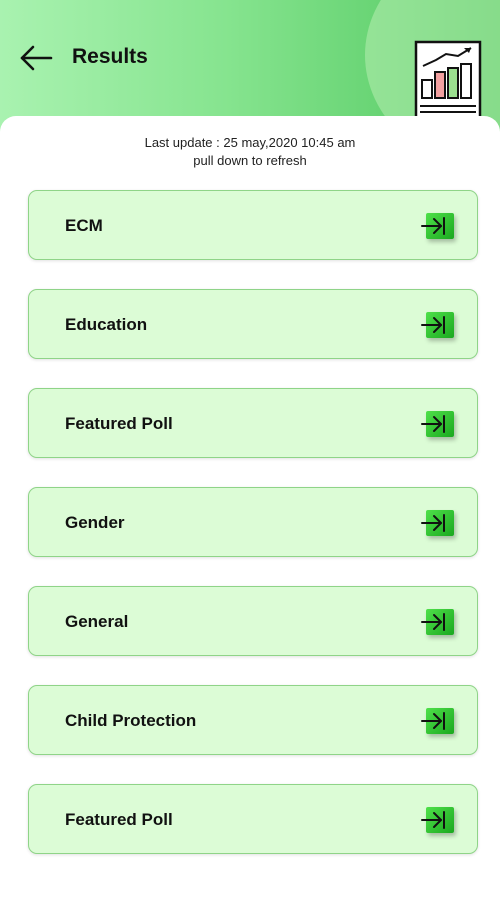  What do you see at coordinates (106, 324) in the screenshot?
I see `category-label: Education` at bounding box center [106, 324].